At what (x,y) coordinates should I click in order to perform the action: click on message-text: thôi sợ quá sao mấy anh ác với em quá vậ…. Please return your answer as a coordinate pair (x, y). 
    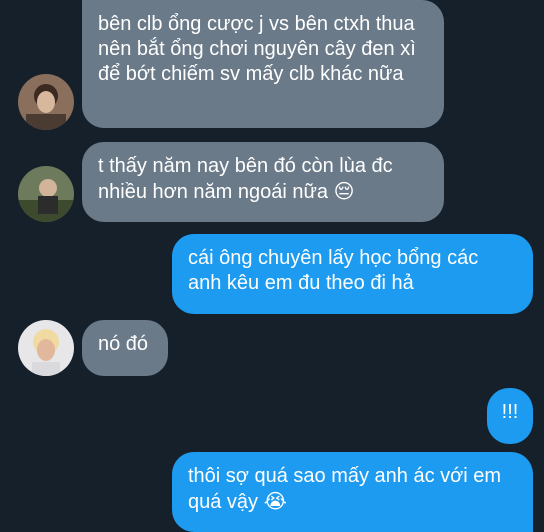
    Looking at the image, I should click on (345, 489).